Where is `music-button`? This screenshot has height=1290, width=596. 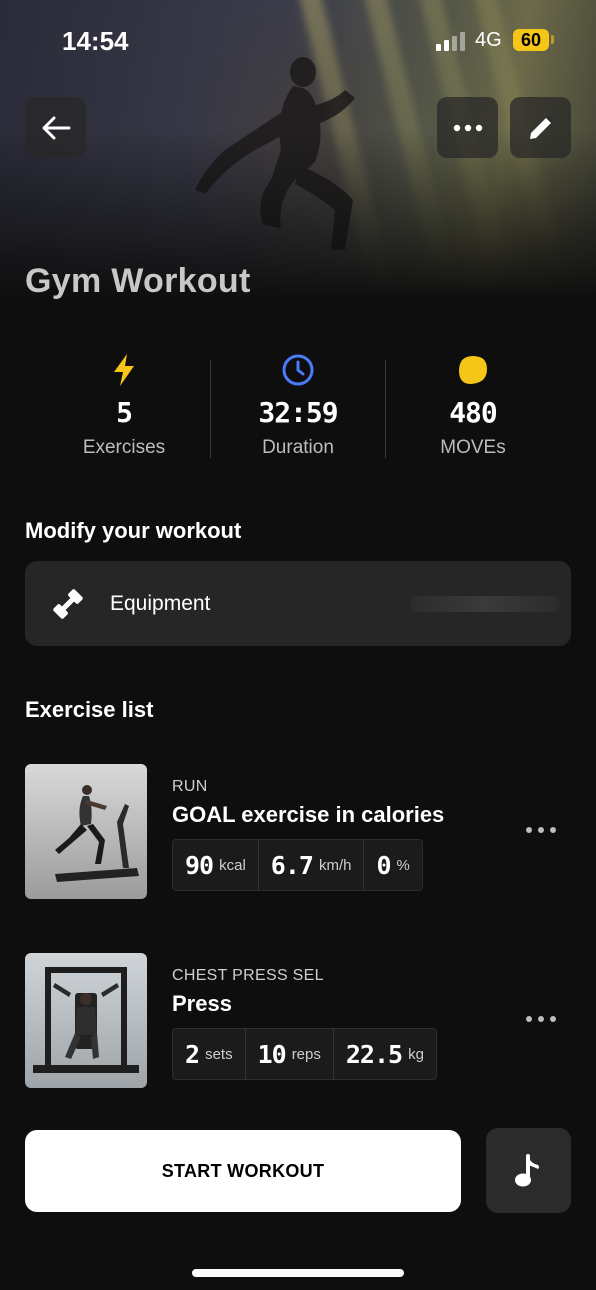
music-button is located at coordinates (528, 1170).